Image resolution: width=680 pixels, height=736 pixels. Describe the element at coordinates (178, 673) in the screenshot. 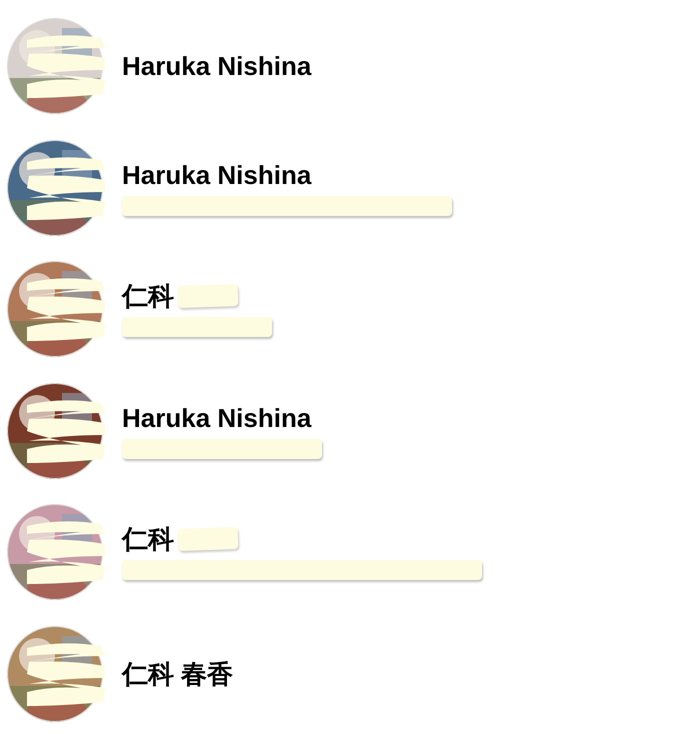

I see `contact-name: 仁科 春香` at that location.